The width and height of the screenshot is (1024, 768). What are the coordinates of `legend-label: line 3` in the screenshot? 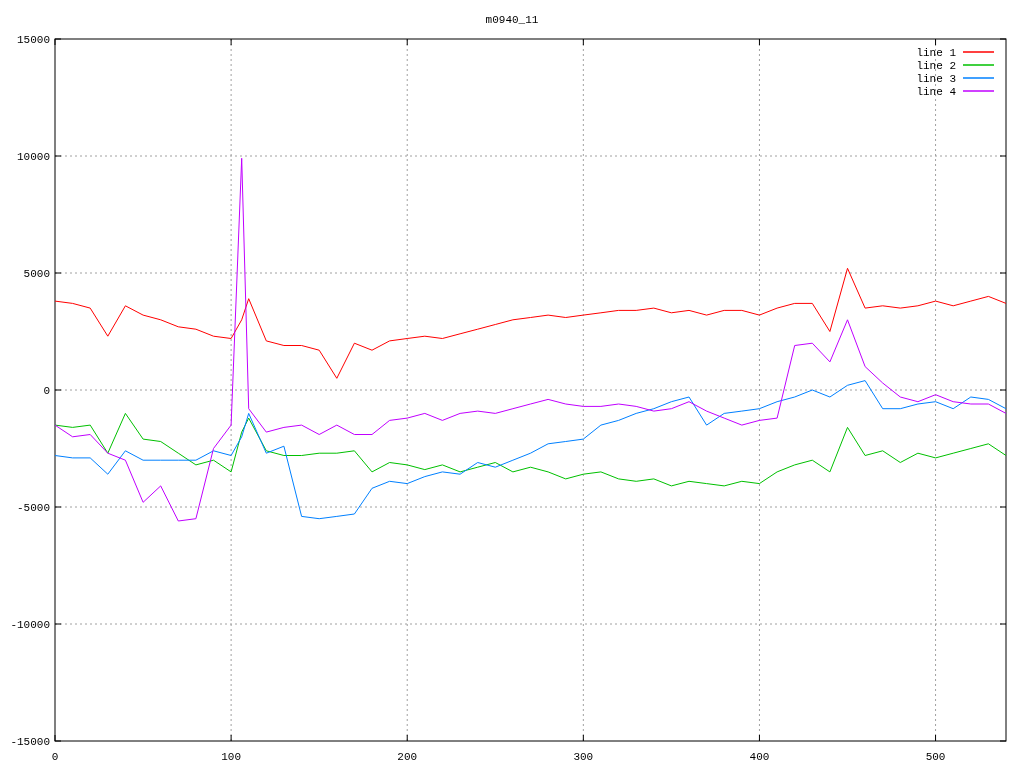 It's located at (936, 79).